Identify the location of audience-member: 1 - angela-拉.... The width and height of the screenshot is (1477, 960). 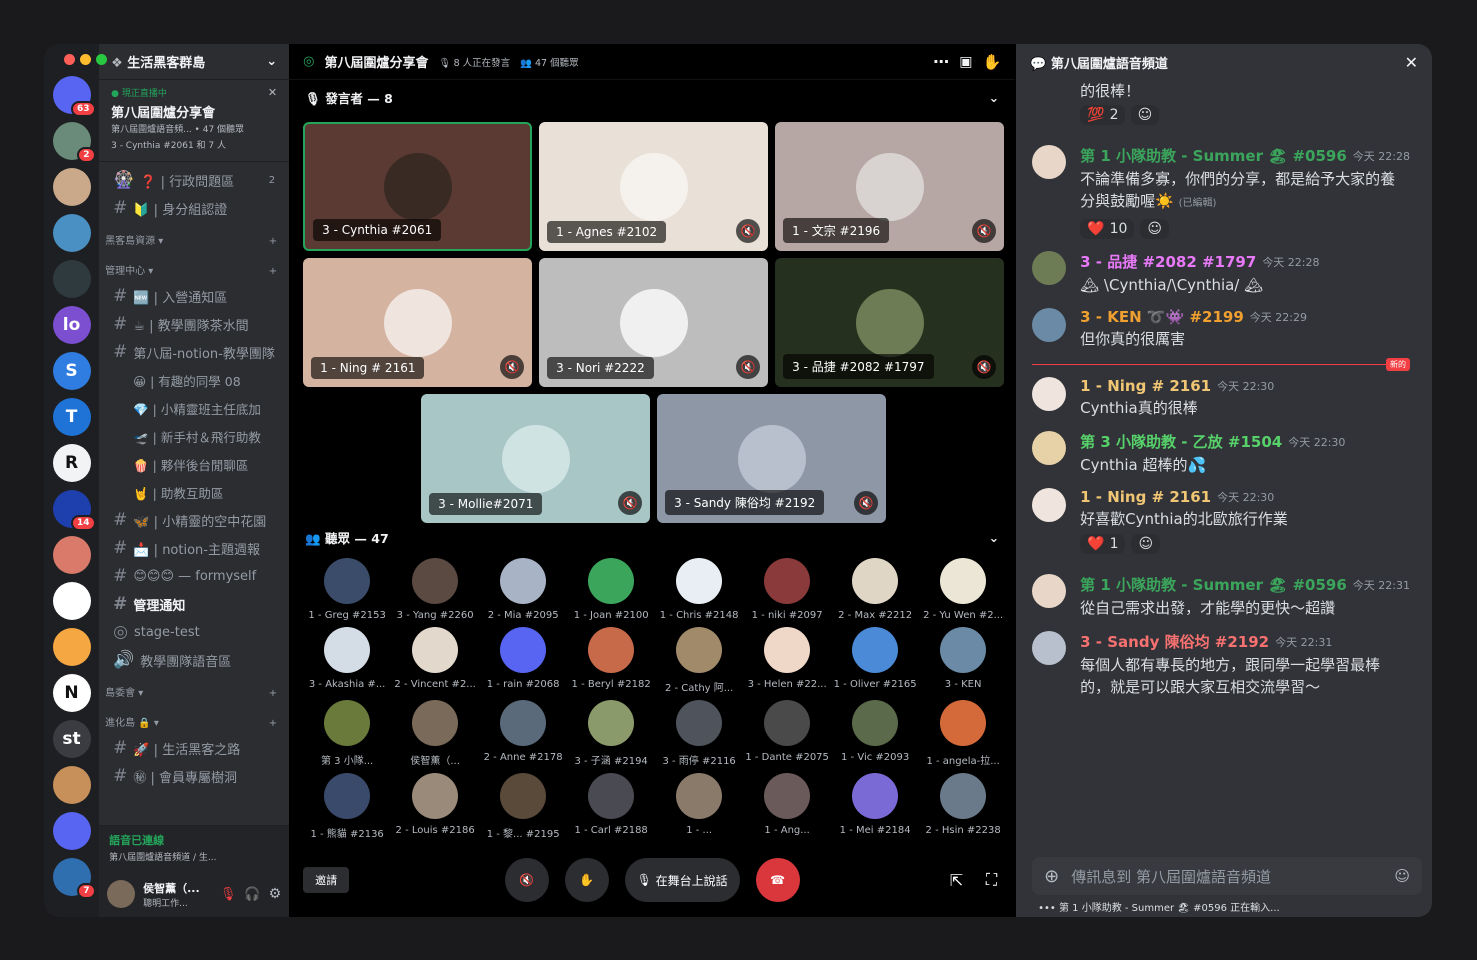
(963, 733).